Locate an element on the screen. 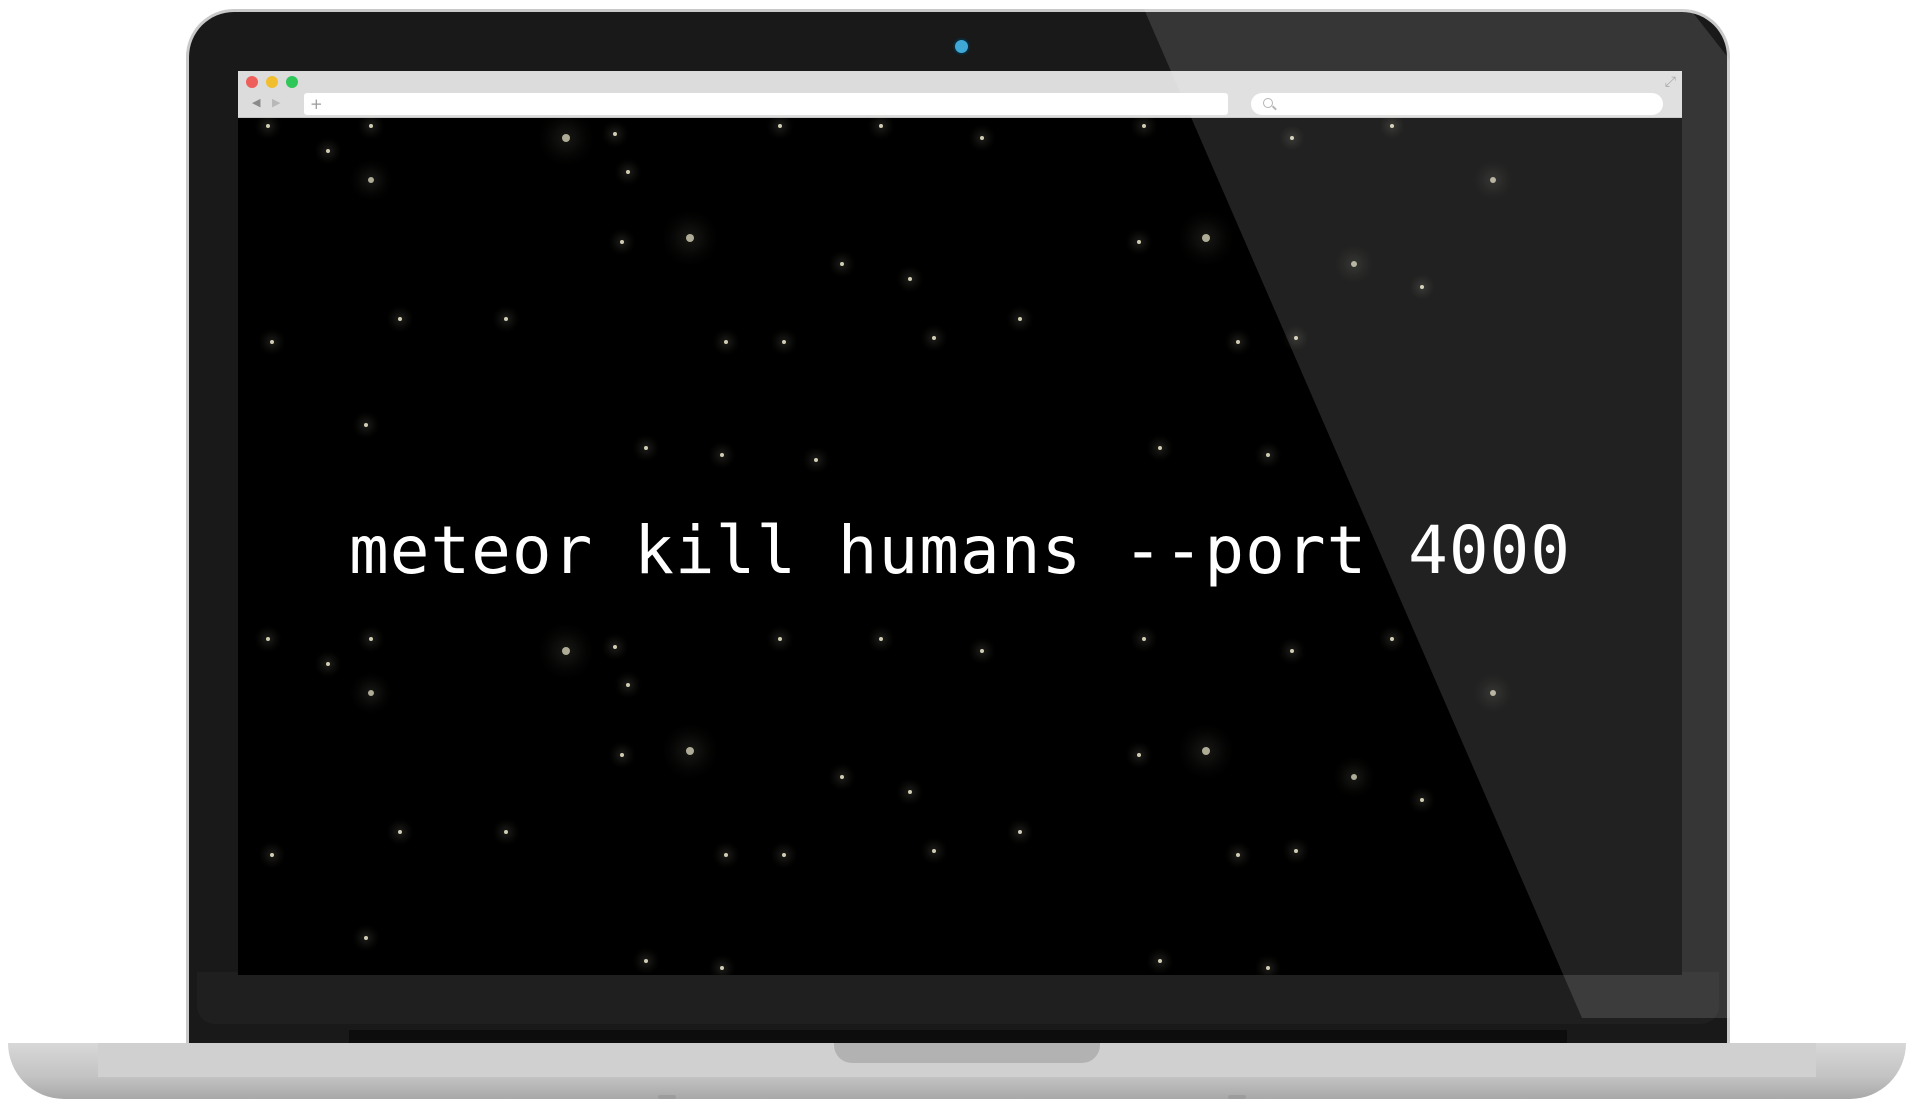 This screenshot has width=1914, height=1120. browser-toolbar: ◀ ▶ + ⤢ is located at coordinates (960, 94).